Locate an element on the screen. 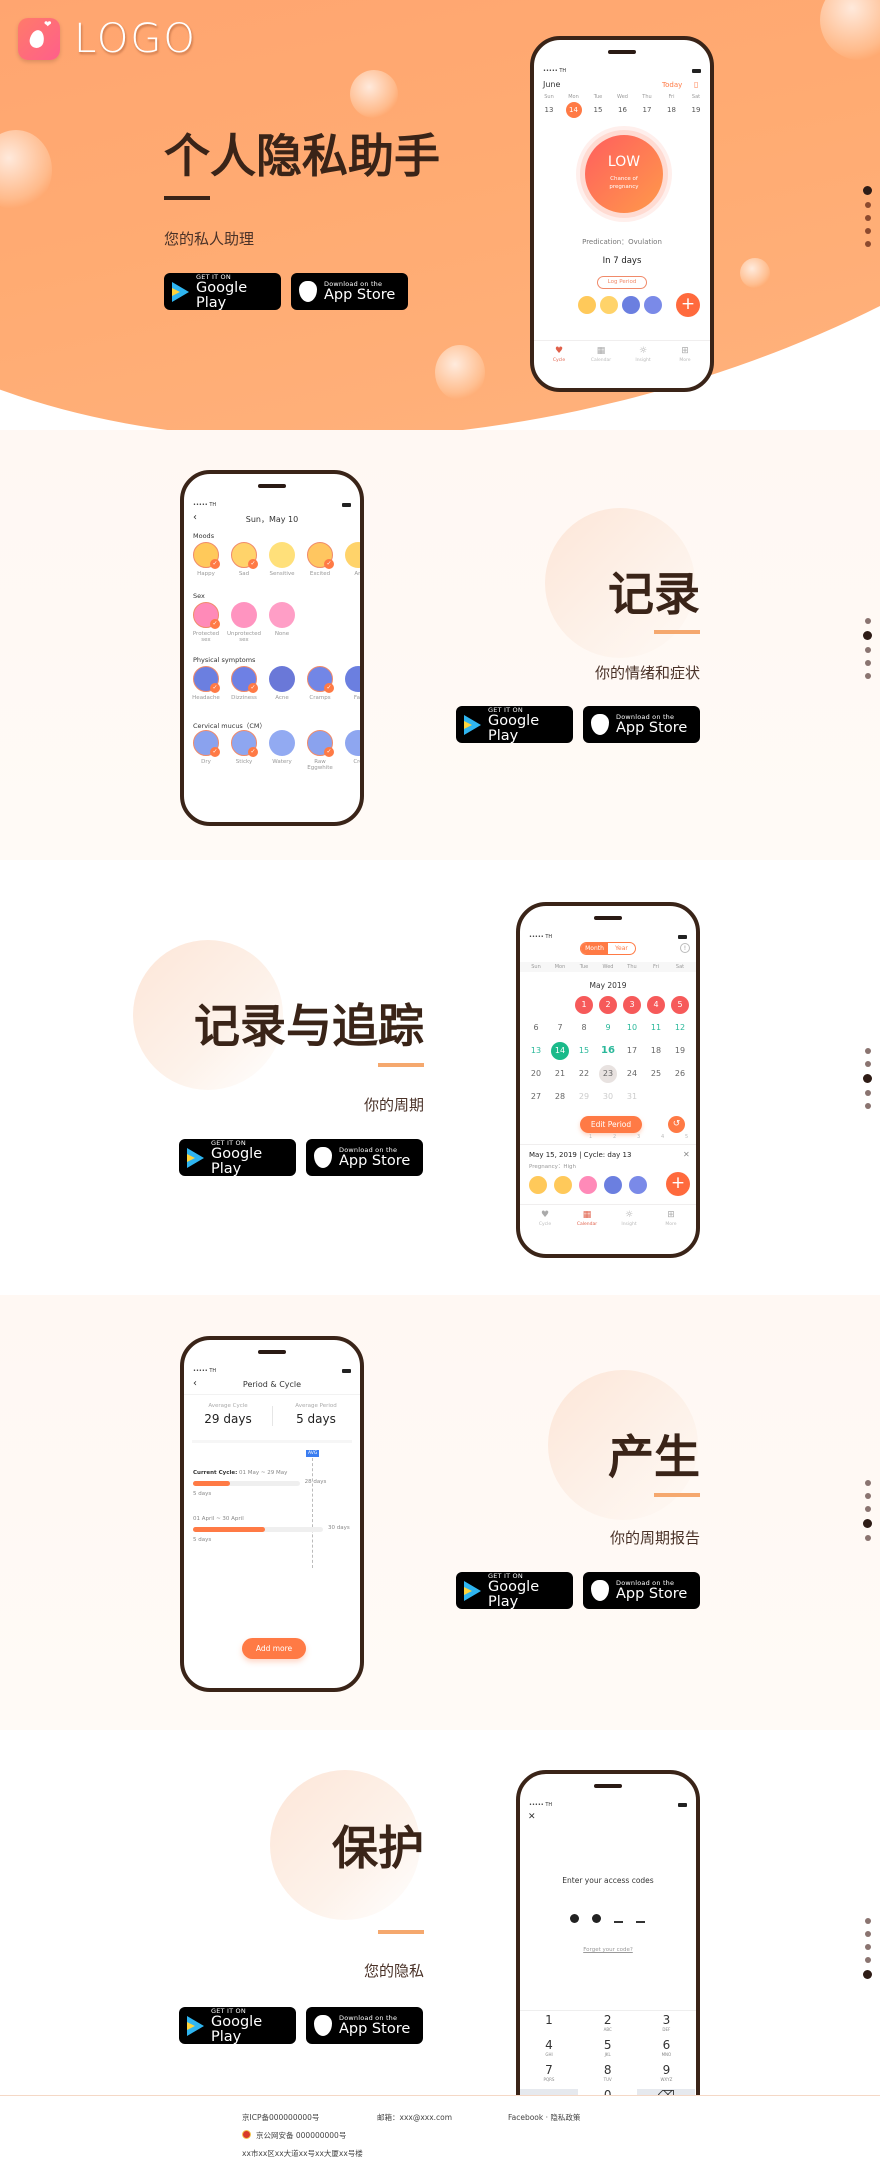  keypad-key: 5 JKL is located at coordinates (608, 2051).